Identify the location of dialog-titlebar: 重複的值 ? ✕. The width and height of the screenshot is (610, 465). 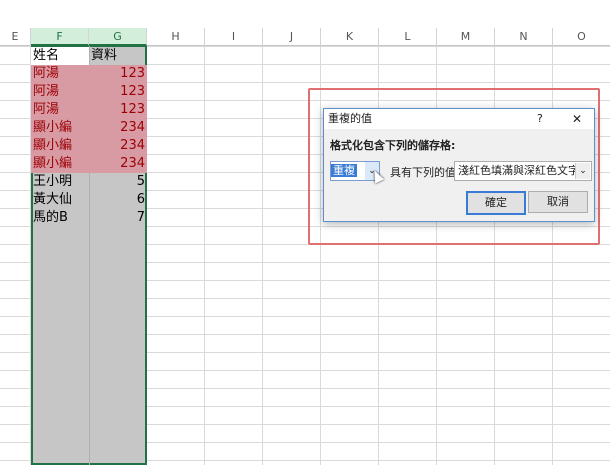
(459, 119).